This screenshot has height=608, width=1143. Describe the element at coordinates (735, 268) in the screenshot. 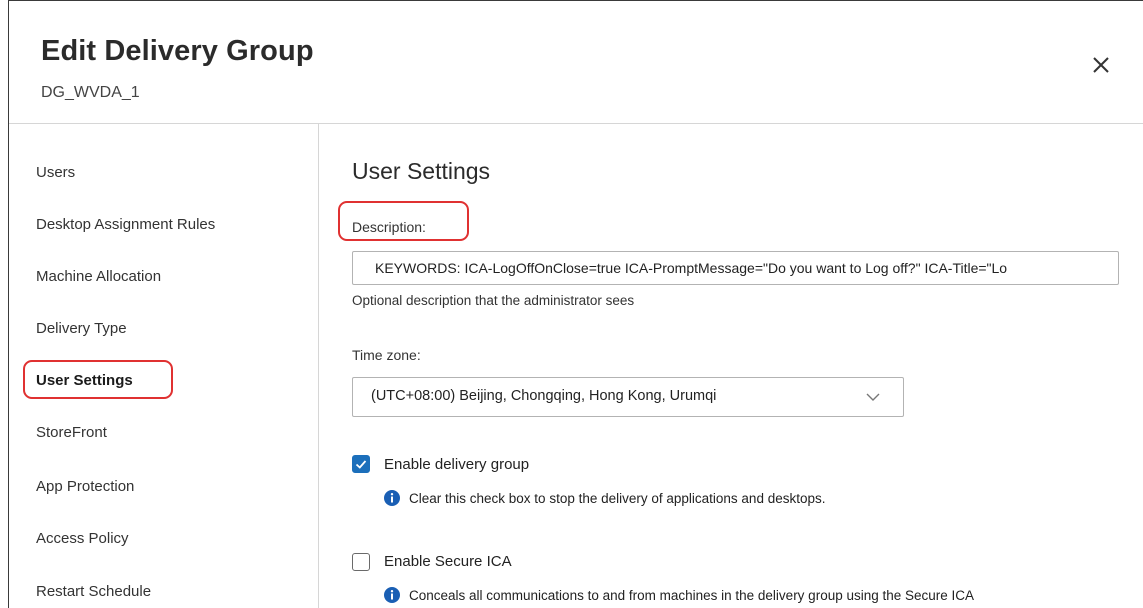

I see `description-input` at that location.